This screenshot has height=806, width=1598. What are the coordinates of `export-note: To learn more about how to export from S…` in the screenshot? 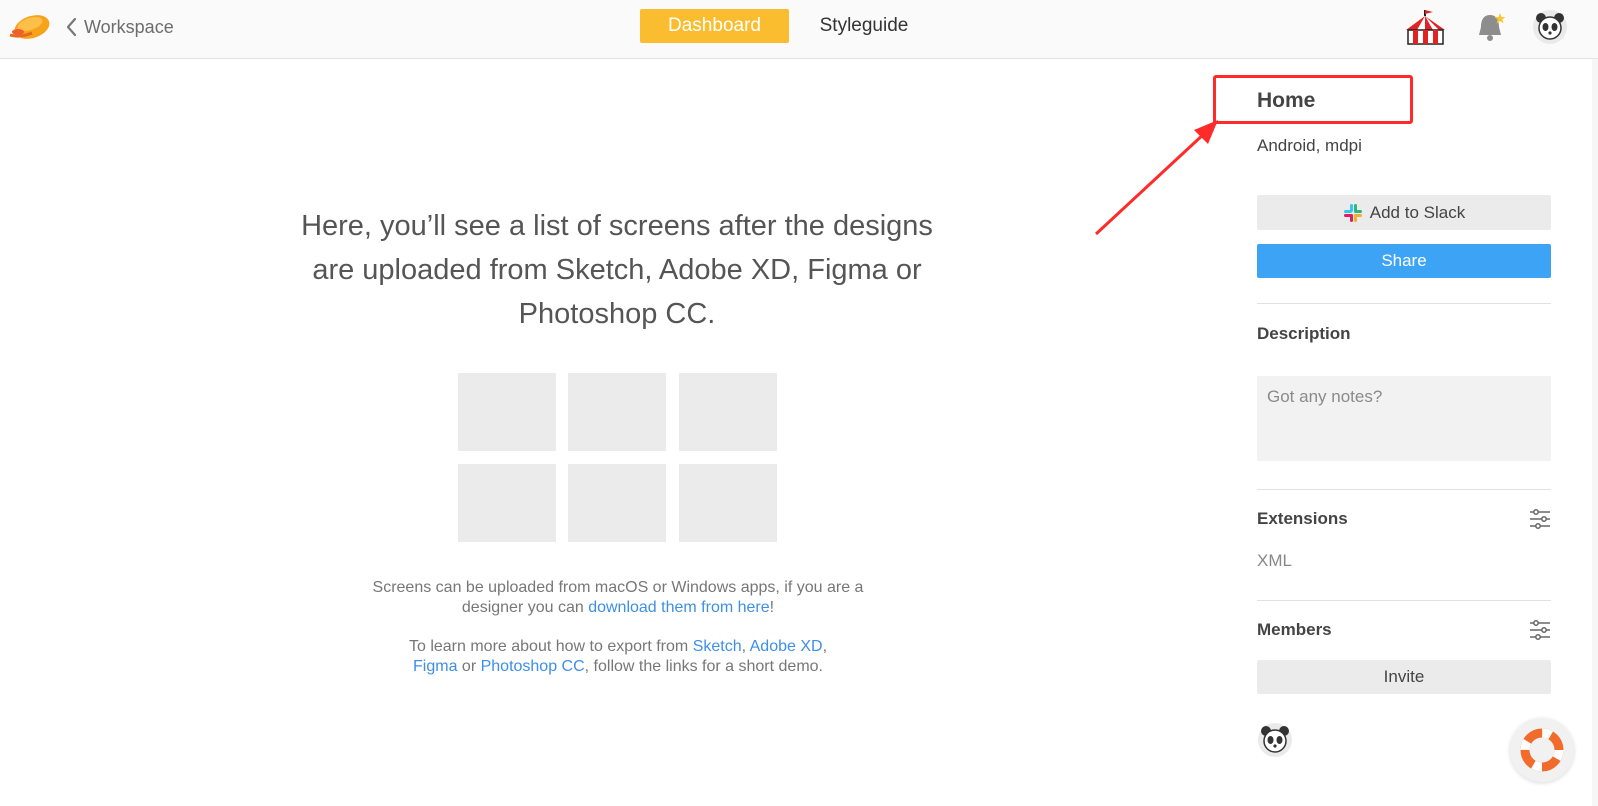 It's located at (618, 657).